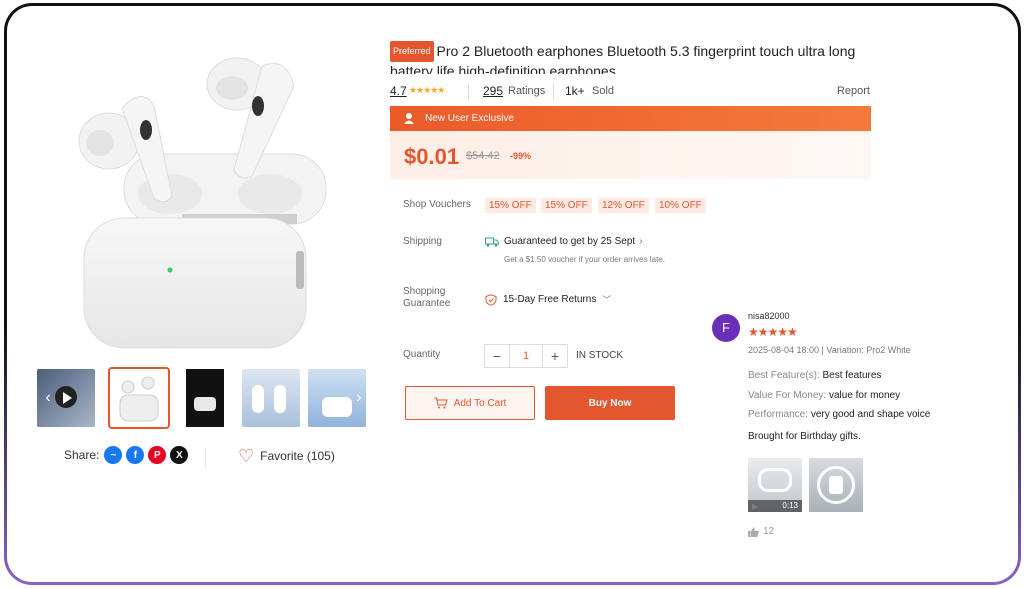  Describe the element at coordinates (246, 456) in the screenshot. I see `heart-icon: ♡` at that location.